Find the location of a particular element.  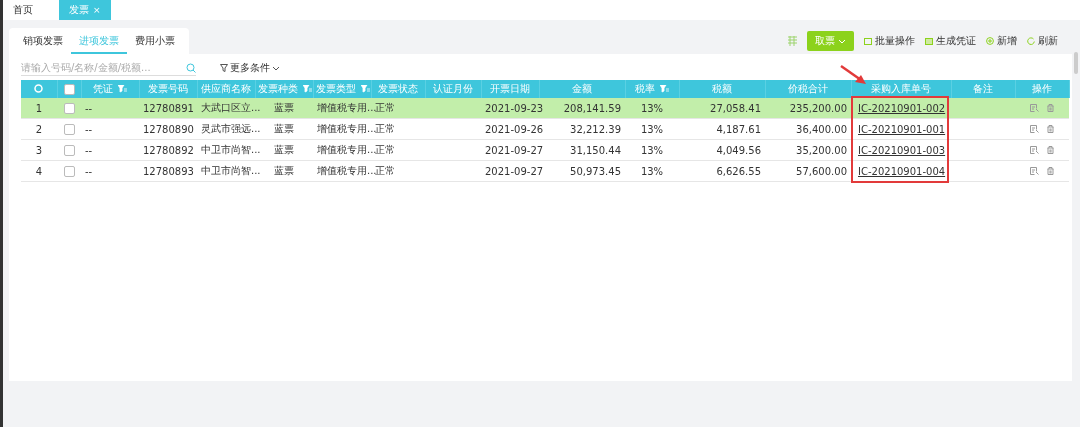

table-row: 1 -- 12780891 大武口区立... 蓝票 增值税专用...正常 2021-09-23 208,141.59 13% 27,058.41 235,200.00 IC-20210901-002 is located at coordinates (545, 108).